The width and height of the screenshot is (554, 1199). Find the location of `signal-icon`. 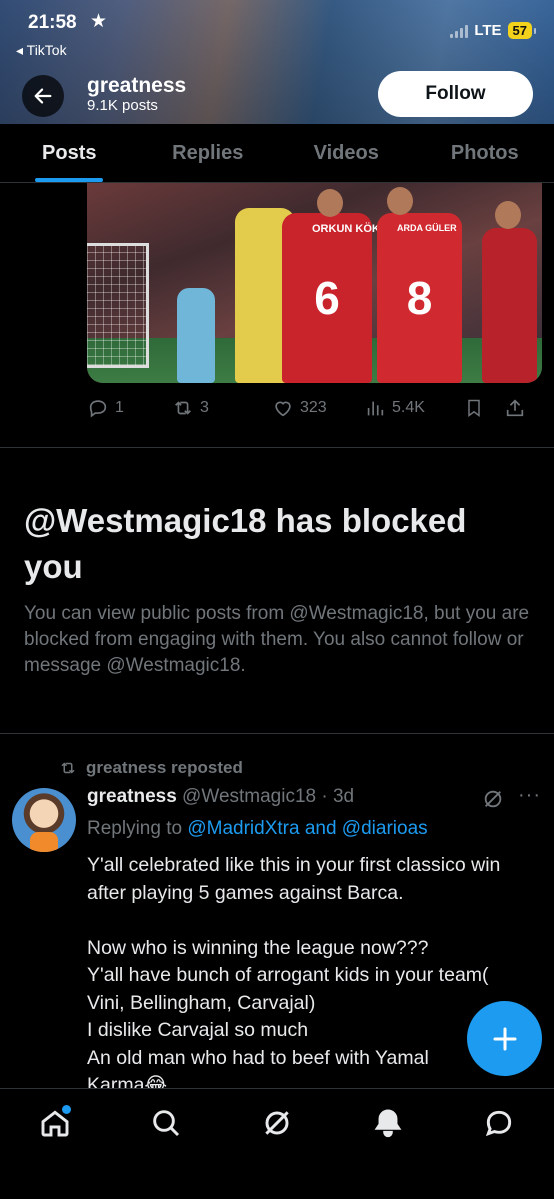

signal-icon is located at coordinates (459, 31).